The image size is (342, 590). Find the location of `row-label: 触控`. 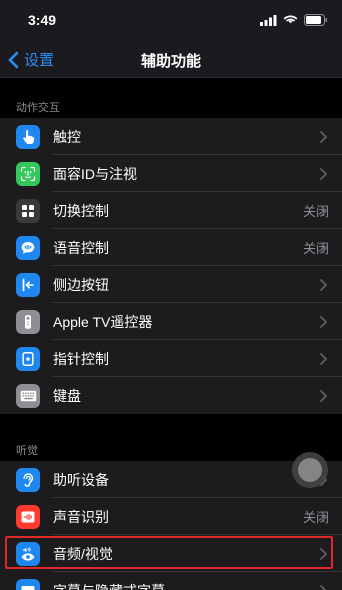

row-label: 触控 is located at coordinates (67, 136).